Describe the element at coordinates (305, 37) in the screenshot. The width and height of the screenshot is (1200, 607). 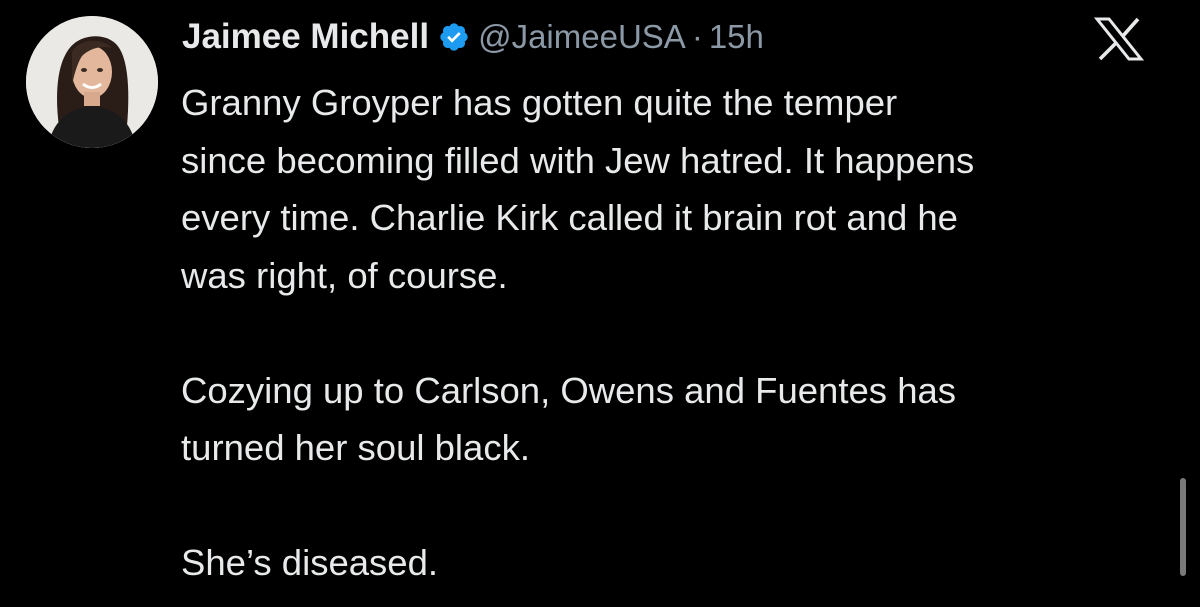
I see `author-display-name: Jaimee Michell` at that location.